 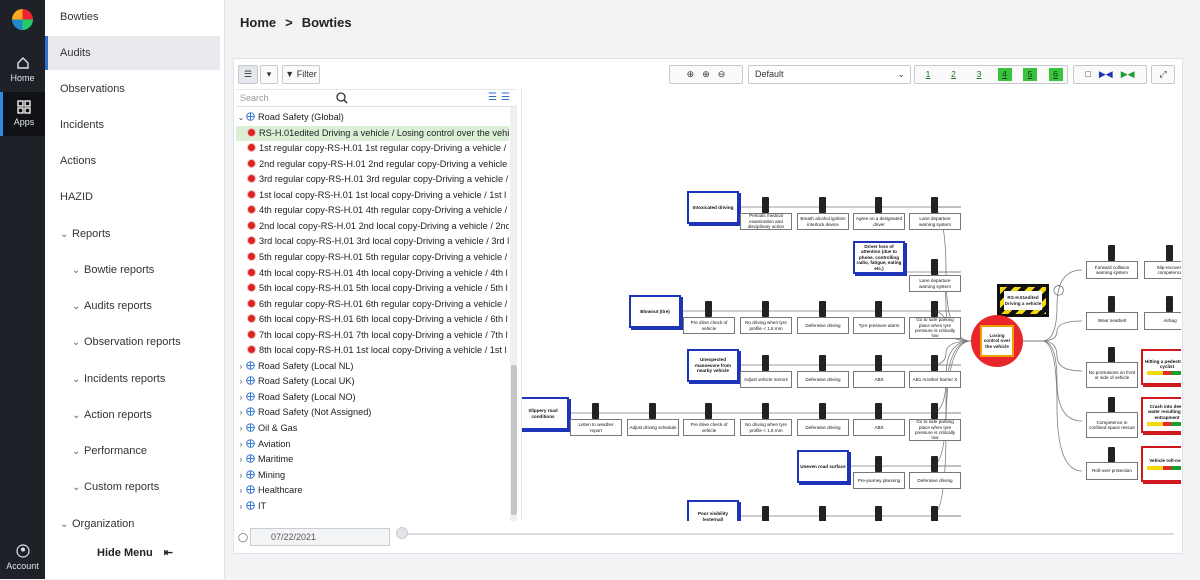 What do you see at coordinates (979, 74) in the screenshot?
I see `level-3-button: 3` at bounding box center [979, 74].